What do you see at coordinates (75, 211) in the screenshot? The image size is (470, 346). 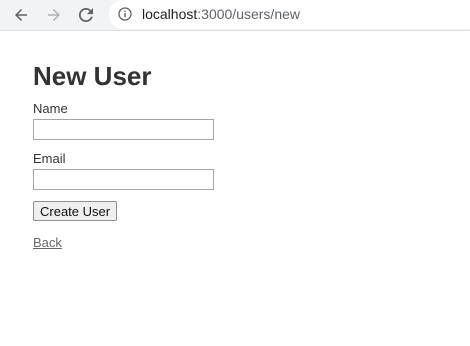 I see `create-user-button: Create User` at bounding box center [75, 211].